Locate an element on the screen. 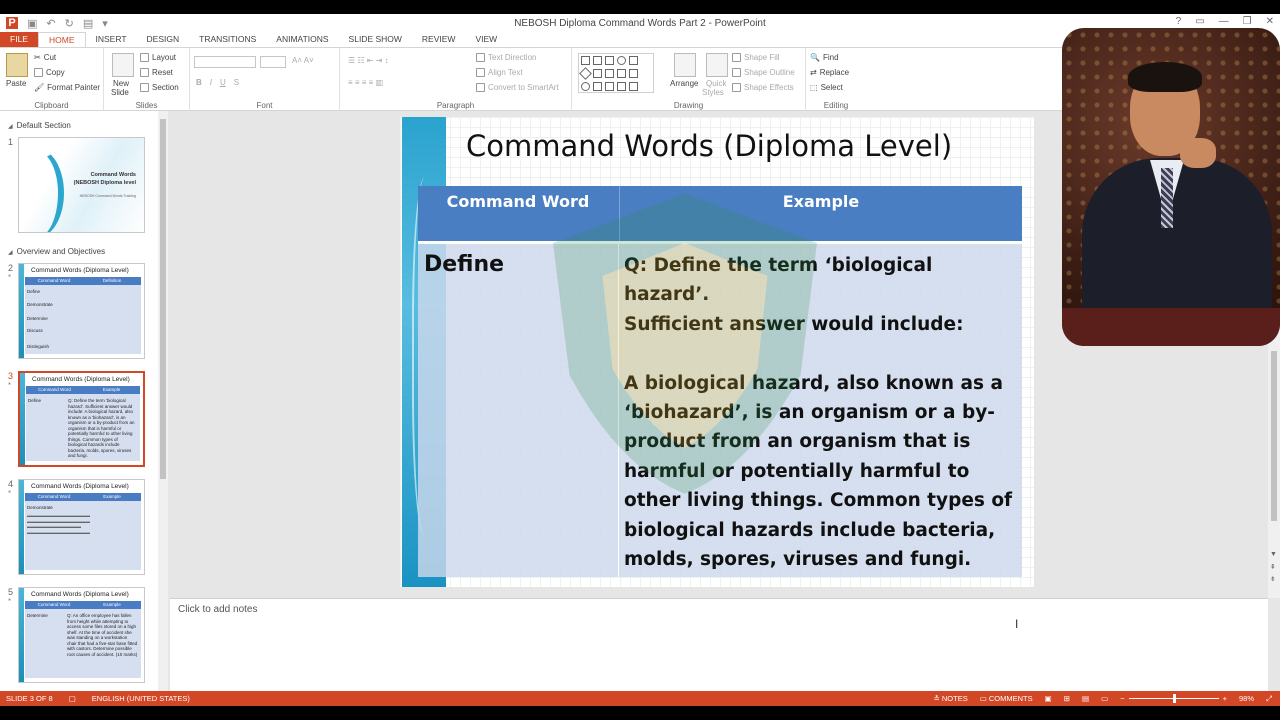  shadow-button: S is located at coordinates (236, 82).